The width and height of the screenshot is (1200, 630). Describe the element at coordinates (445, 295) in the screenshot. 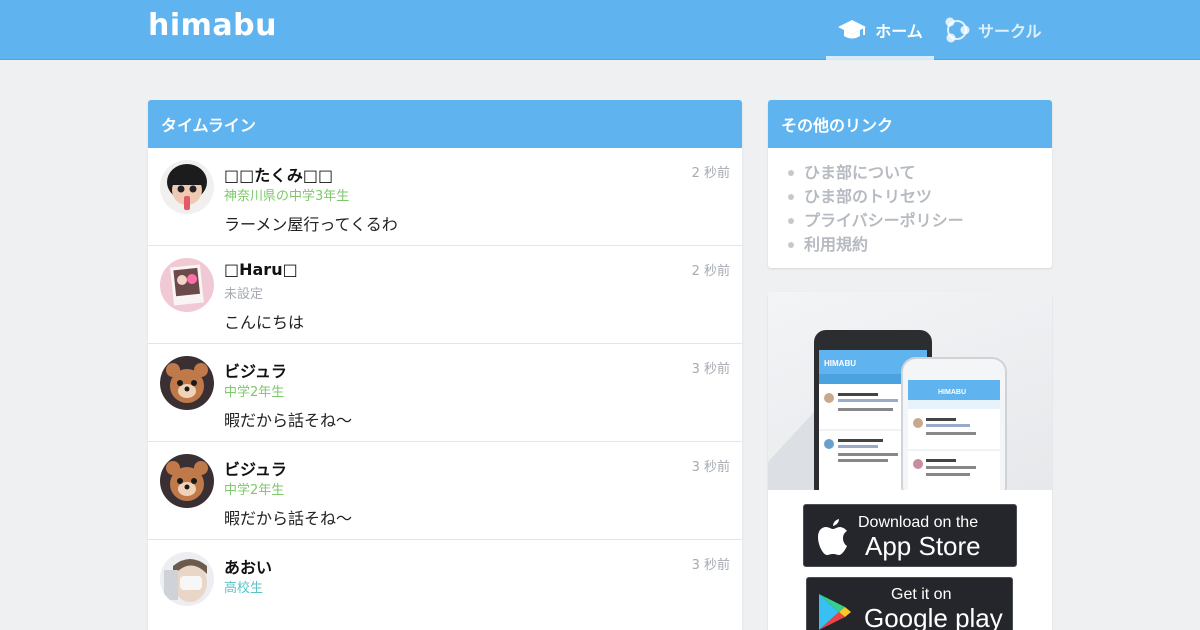

I see `timeline-post: □Haru□ 未設定 こんにちは 2 秒前` at that location.